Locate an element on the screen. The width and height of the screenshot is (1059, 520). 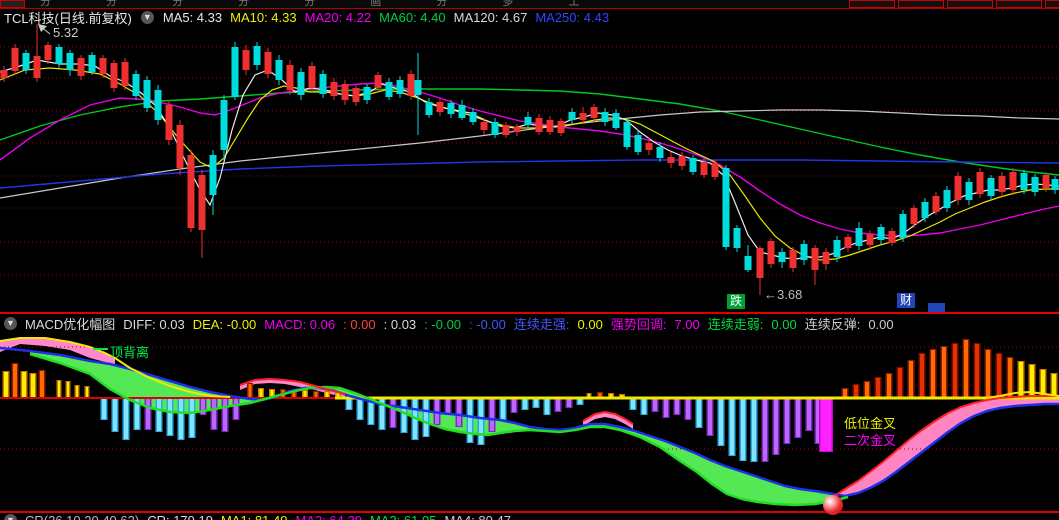
macd-field: 连续走弱: is located at coordinates (735, 324).